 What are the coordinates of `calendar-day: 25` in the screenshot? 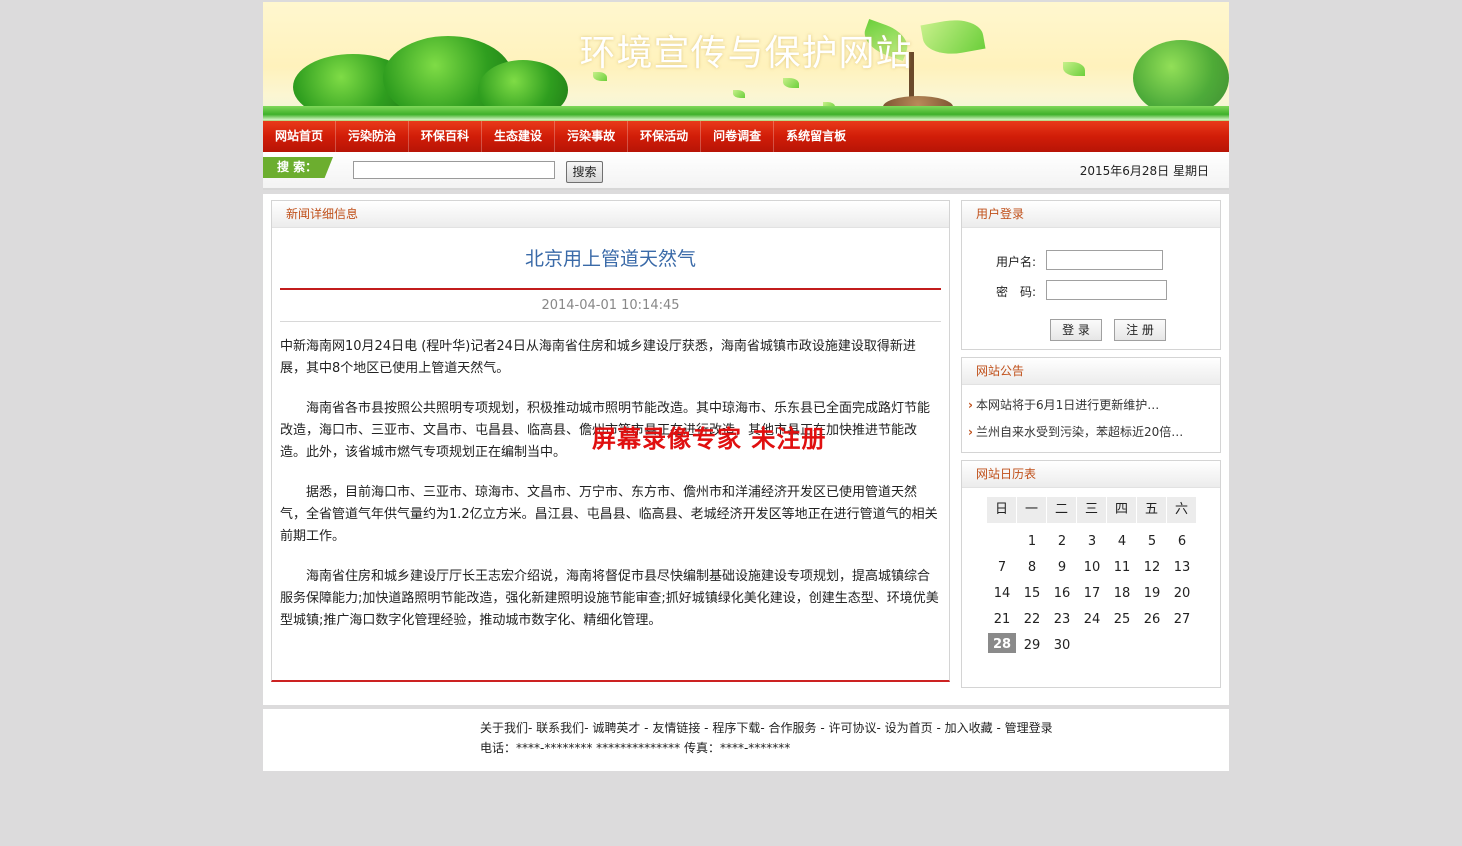 It's located at (1122, 617).